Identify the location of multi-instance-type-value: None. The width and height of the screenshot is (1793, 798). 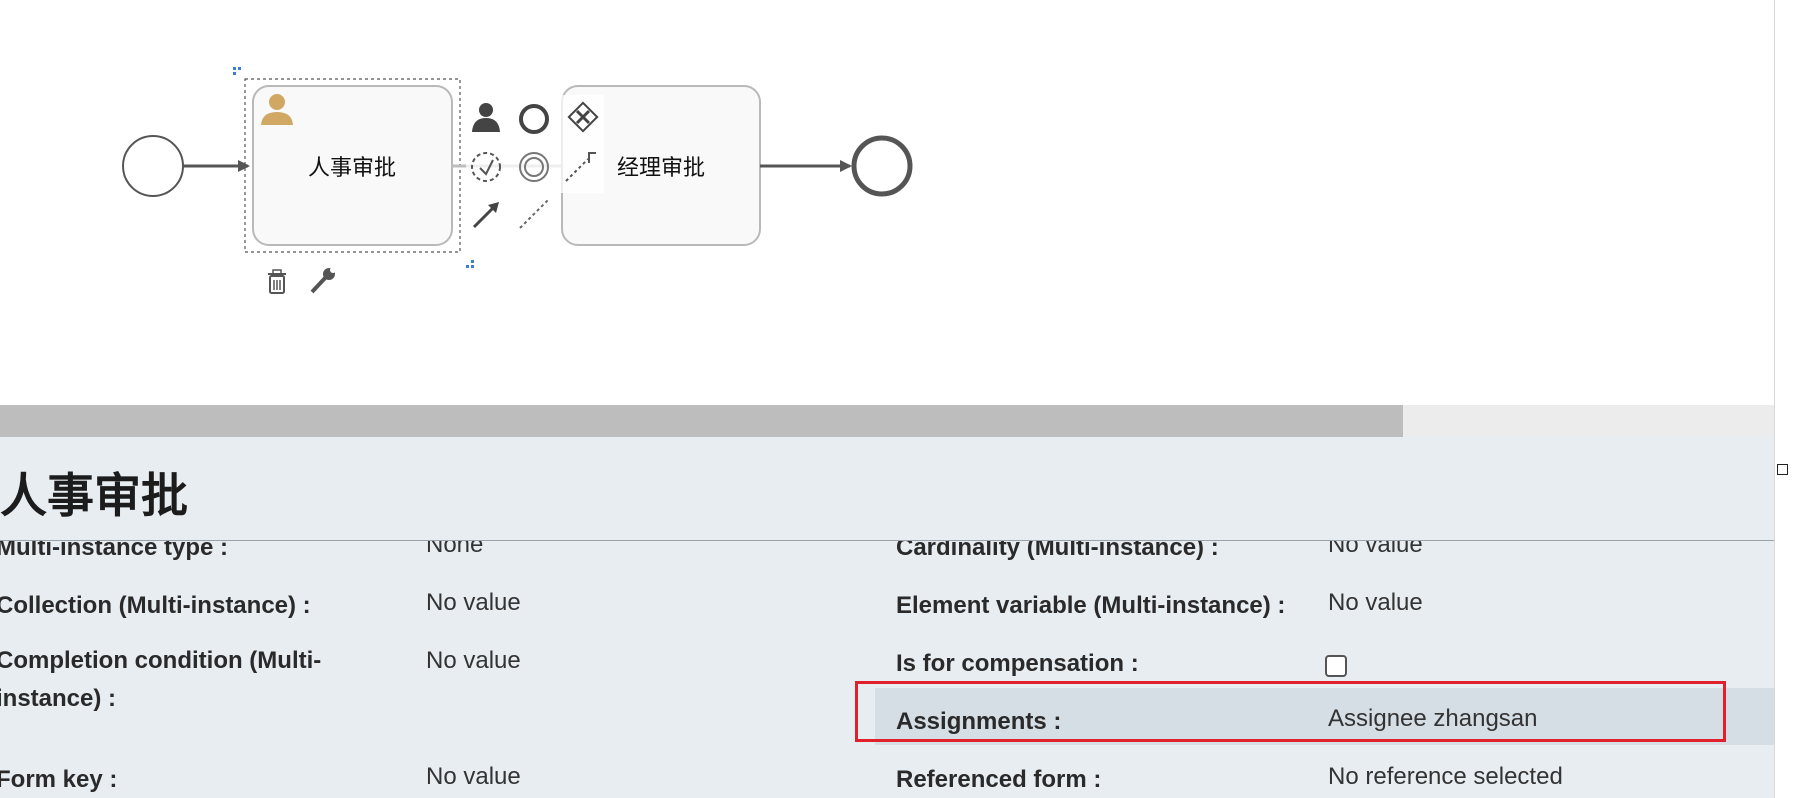
(454, 550).